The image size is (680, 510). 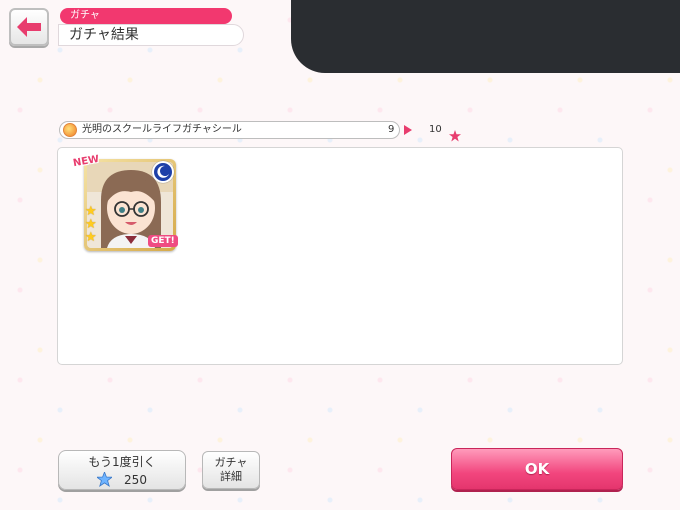 What do you see at coordinates (485, 36) in the screenshot?
I see `redacted-area` at bounding box center [485, 36].